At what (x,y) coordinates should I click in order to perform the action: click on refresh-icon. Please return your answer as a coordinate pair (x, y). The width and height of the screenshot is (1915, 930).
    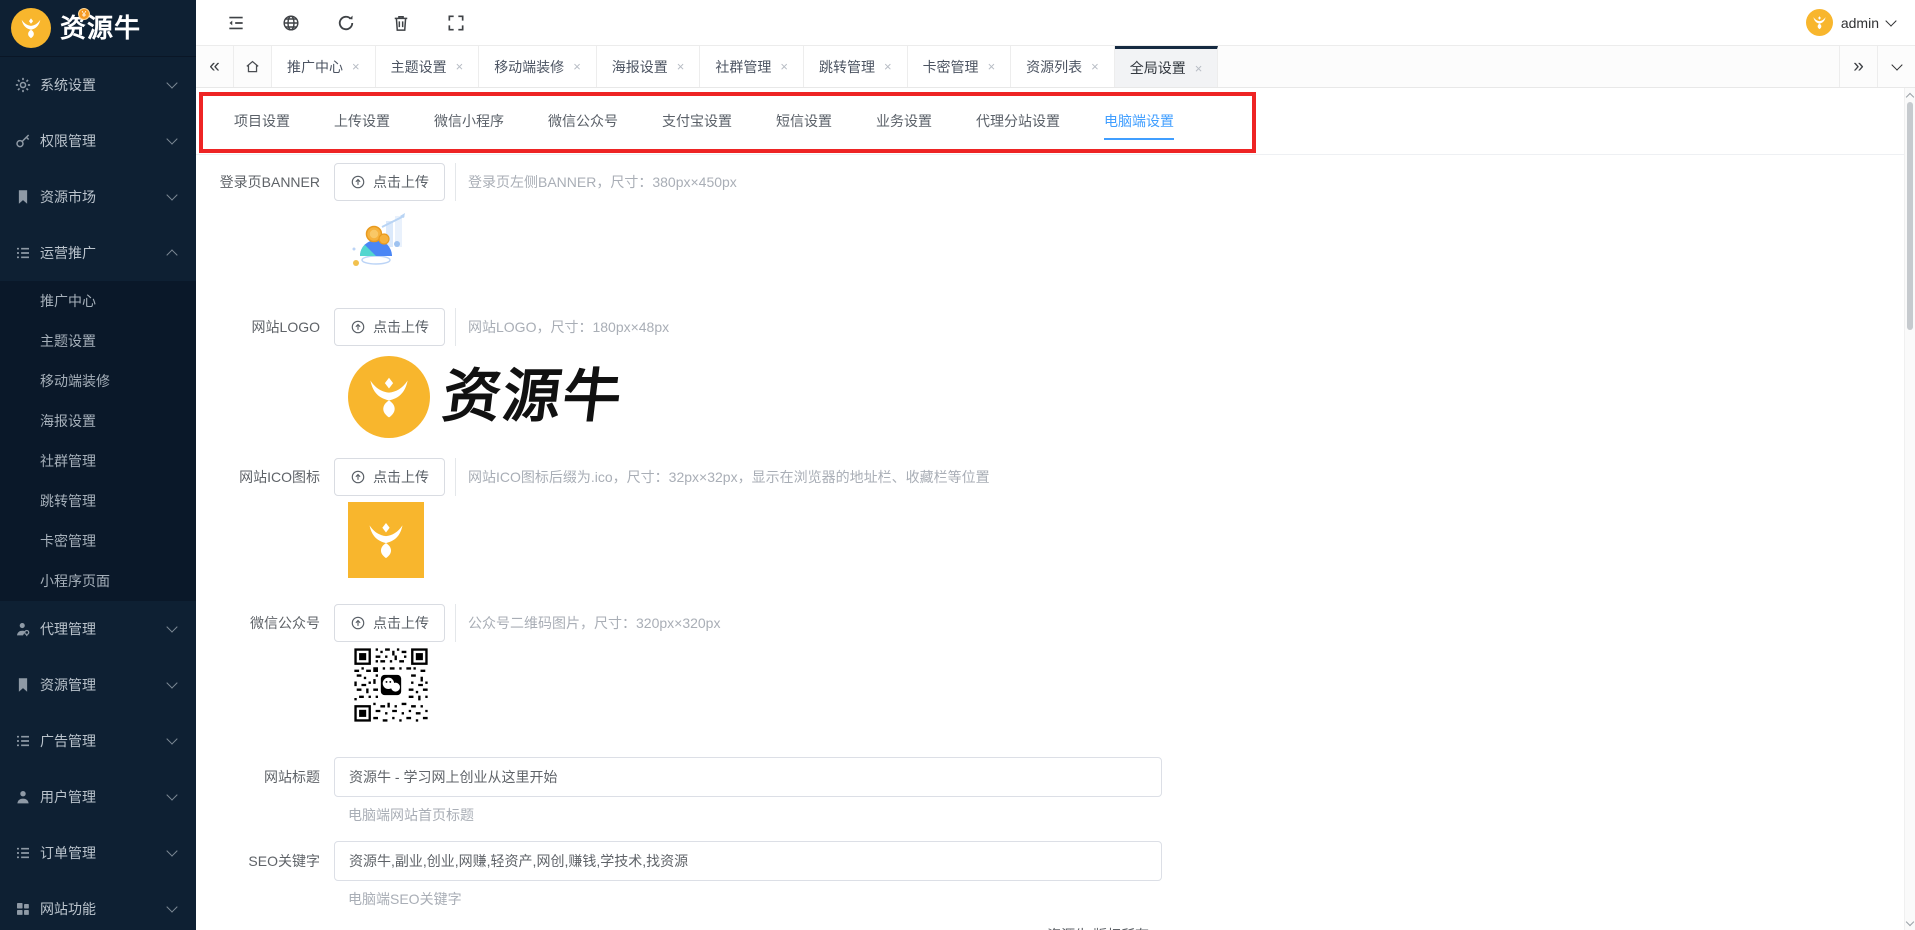
    Looking at the image, I should click on (346, 23).